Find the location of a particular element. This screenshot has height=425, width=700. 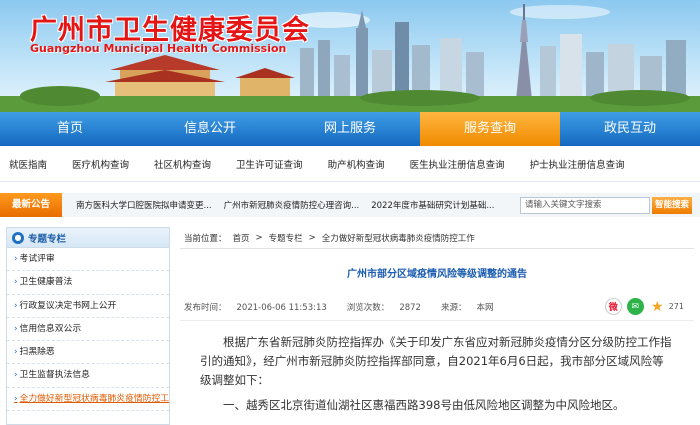

notice-label: 最新公告 is located at coordinates (31, 205).